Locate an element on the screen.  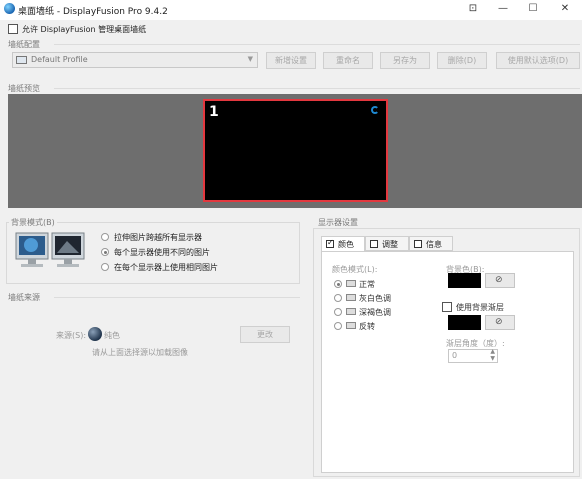
monitor-icon is located at coordinates (21, 60).